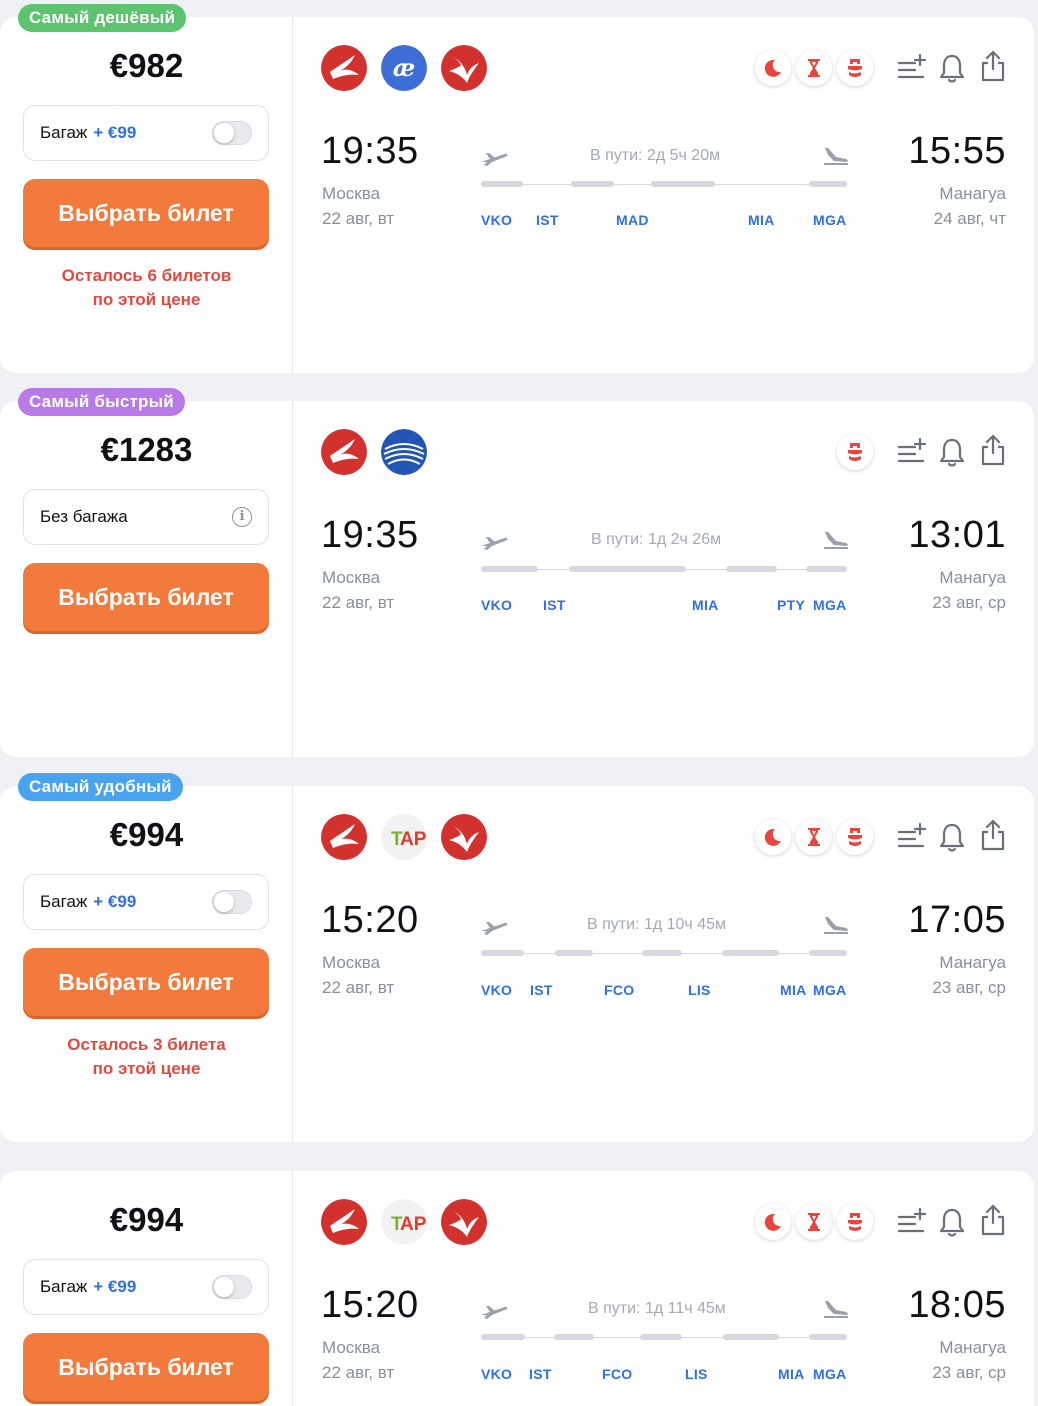 The width and height of the screenshot is (1038, 1406). What do you see at coordinates (146, 1219) in the screenshot?
I see `ticket-price: €994` at bounding box center [146, 1219].